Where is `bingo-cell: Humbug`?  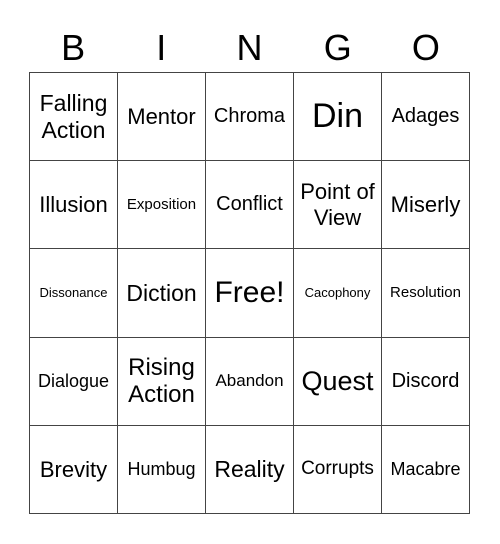
bingo-cell: Humbug is located at coordinates (162, 469).